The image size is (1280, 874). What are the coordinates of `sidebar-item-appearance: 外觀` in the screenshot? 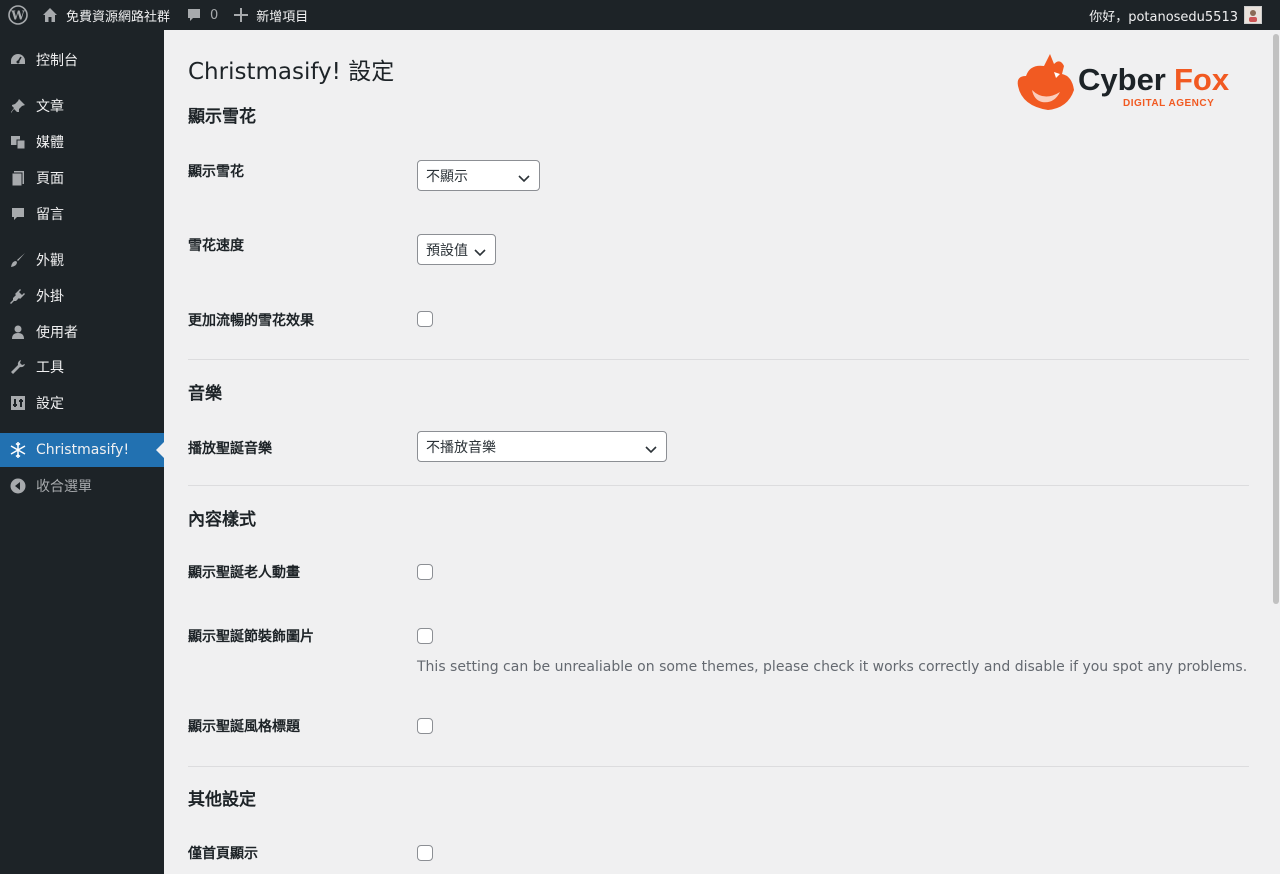 It's located at (82, 260).